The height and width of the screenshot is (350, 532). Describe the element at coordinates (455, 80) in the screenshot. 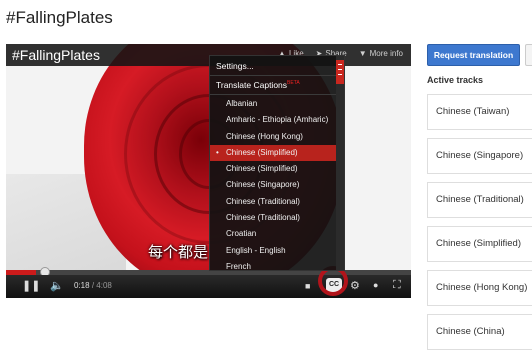

I see `active-tracks-heading: Active tracks` at that location.